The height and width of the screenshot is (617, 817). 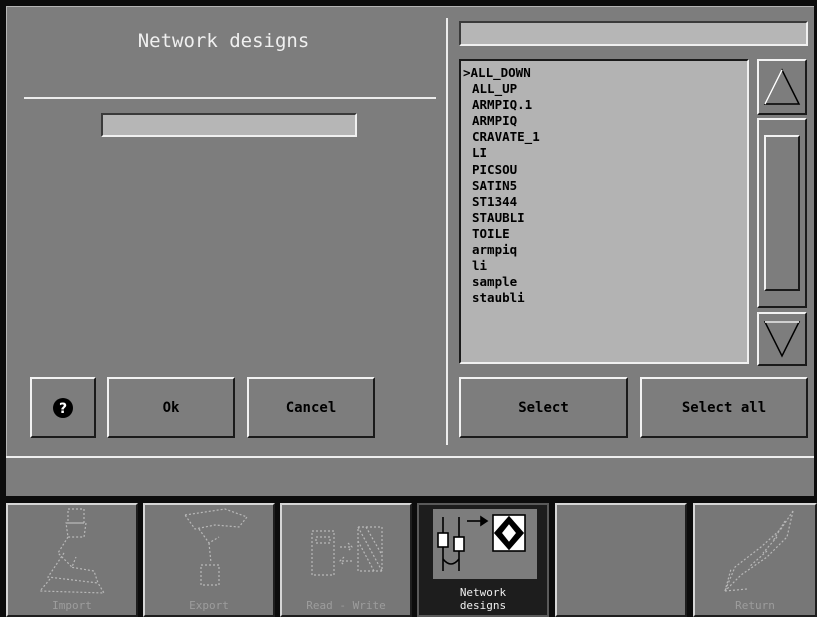 What do you see at coordinates (347, 551) in the screenshot?
I see `read-write-icon` at bounding box center [347, 551].